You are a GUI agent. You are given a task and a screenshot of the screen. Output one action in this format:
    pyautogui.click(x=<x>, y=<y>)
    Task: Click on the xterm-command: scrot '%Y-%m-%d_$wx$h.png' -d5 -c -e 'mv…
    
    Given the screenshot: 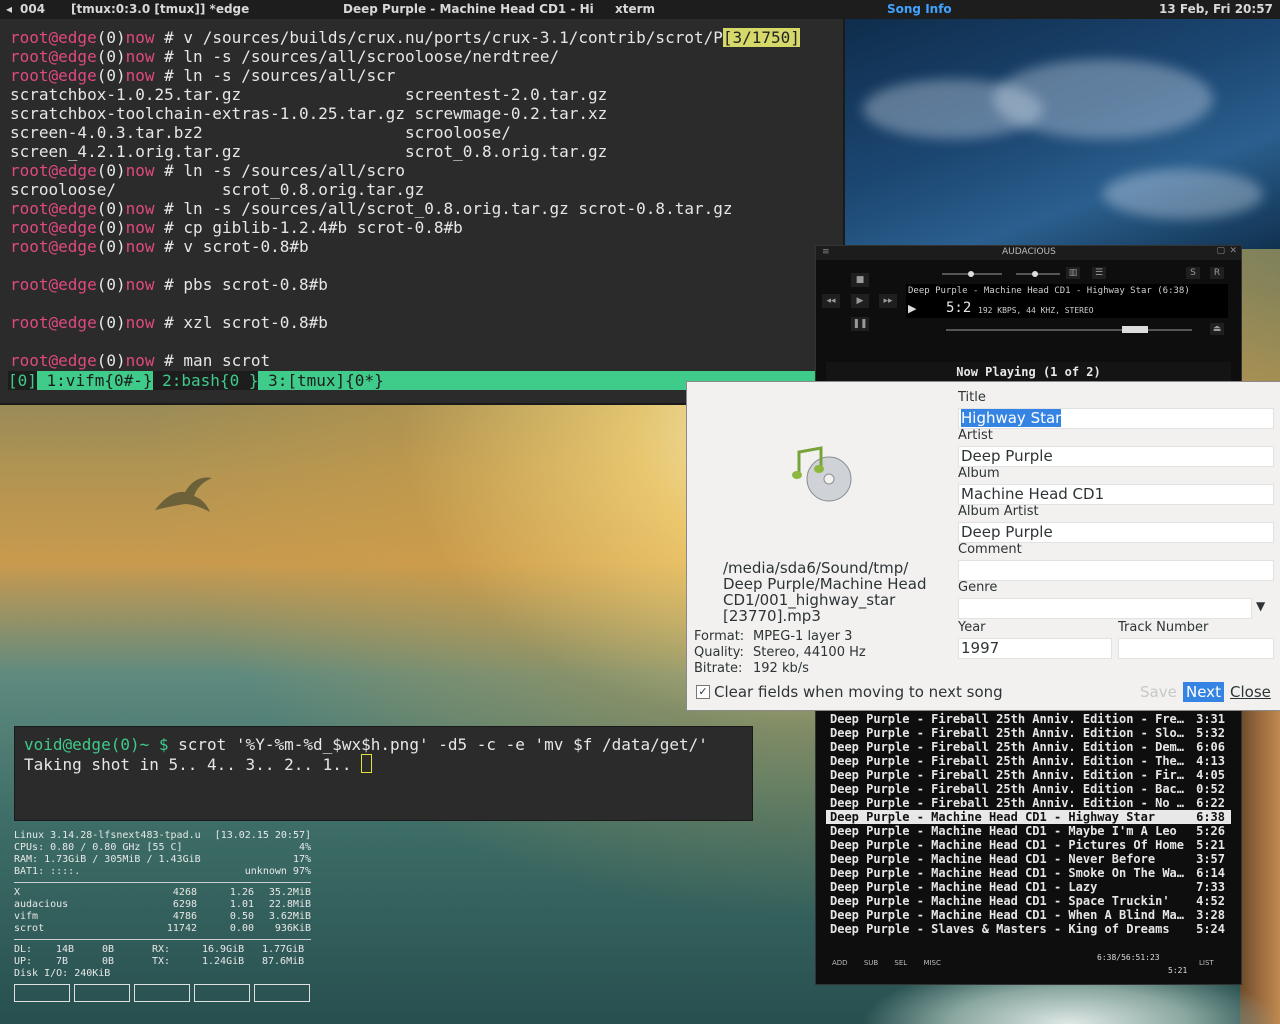 What is the action you would take?
    pyautogui.click(x=443, y=744)
    